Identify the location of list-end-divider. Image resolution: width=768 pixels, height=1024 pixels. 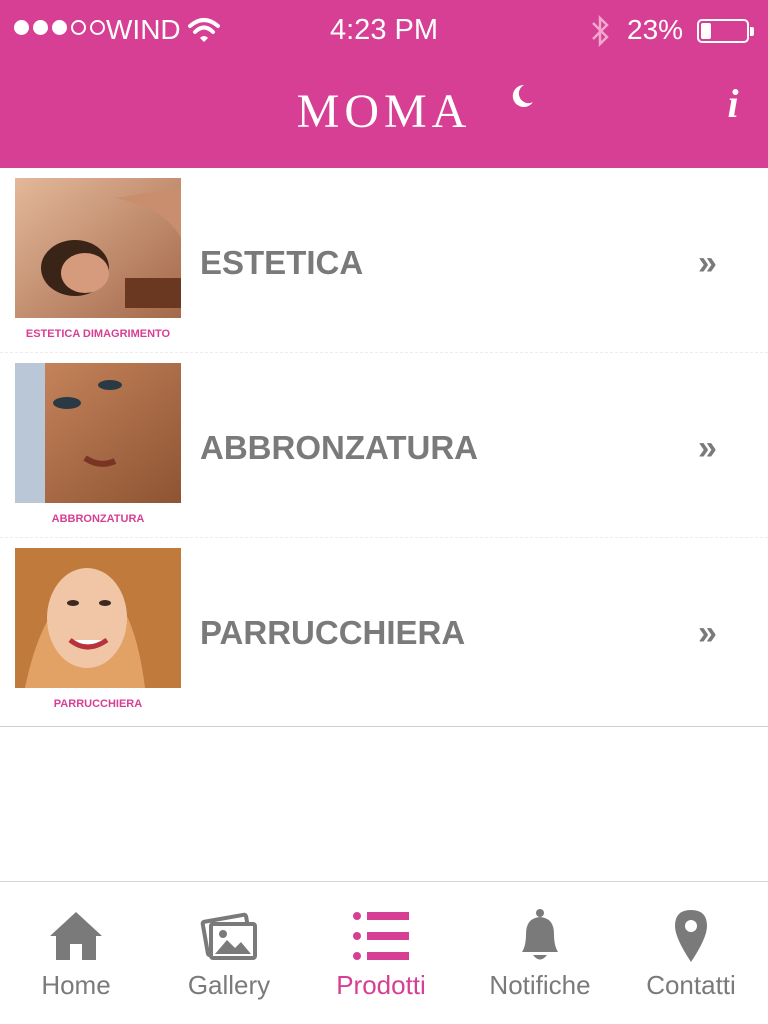
(384, 726).